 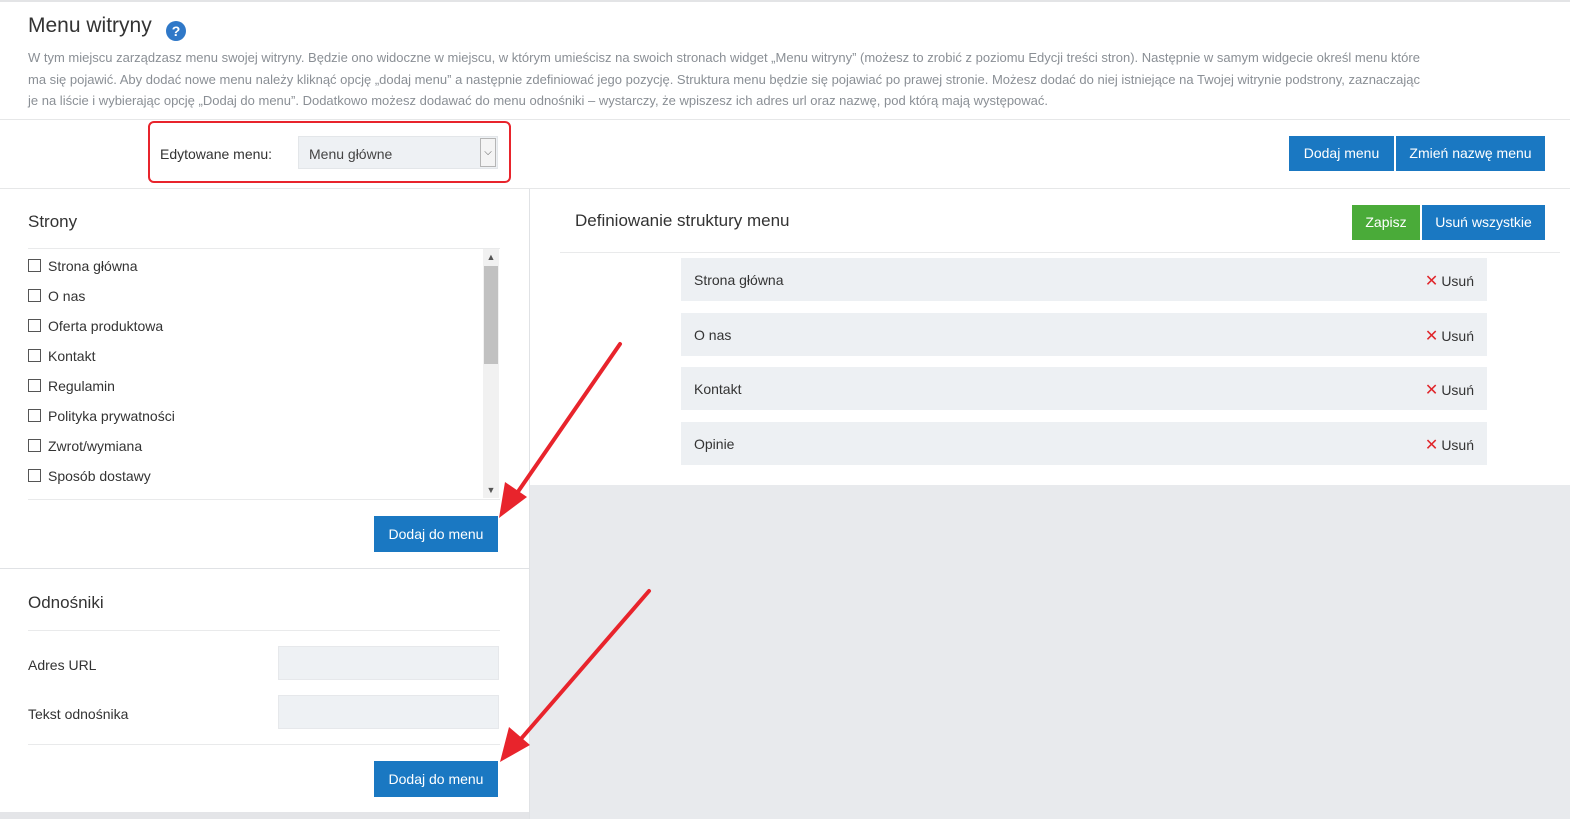 What do you see at coordinates (253, 326) in the screenshot?
I see `page-list-item: Oferta produktowa` at bounding box center [253, 326].